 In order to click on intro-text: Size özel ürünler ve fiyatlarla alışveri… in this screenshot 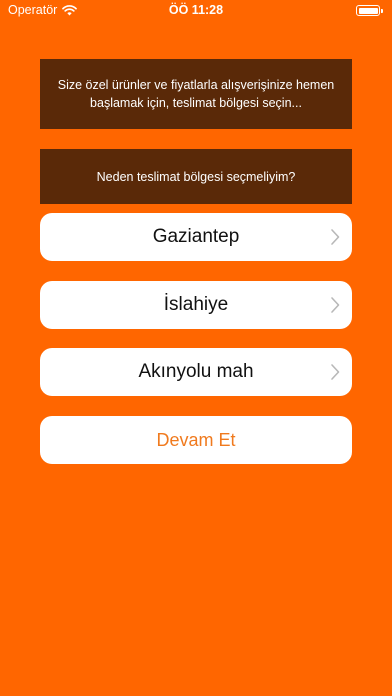, I will do `click(196, 94)`.